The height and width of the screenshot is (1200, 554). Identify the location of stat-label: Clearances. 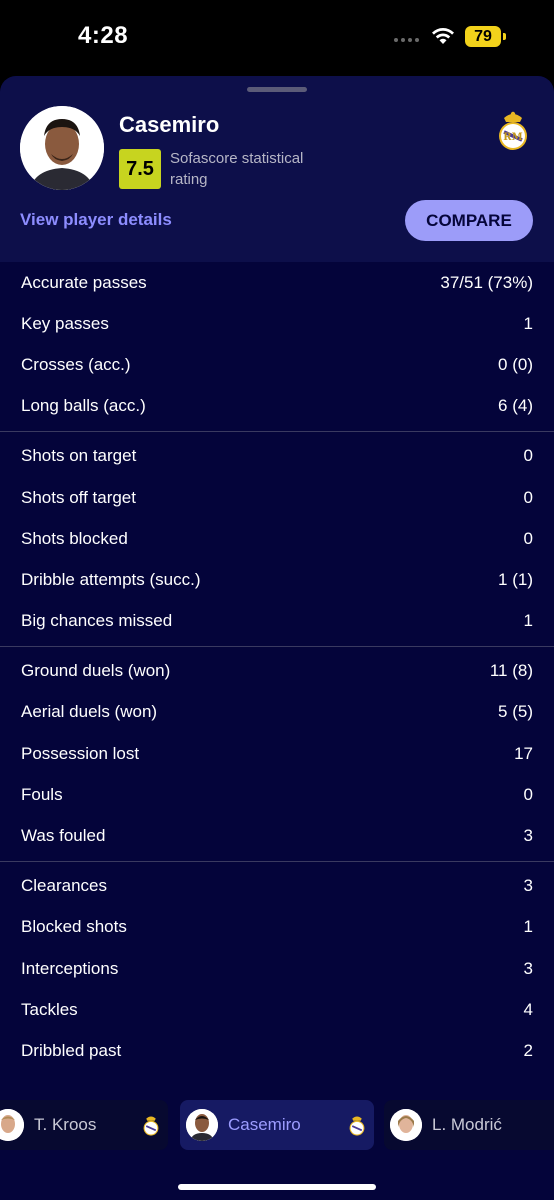
(64, 886).